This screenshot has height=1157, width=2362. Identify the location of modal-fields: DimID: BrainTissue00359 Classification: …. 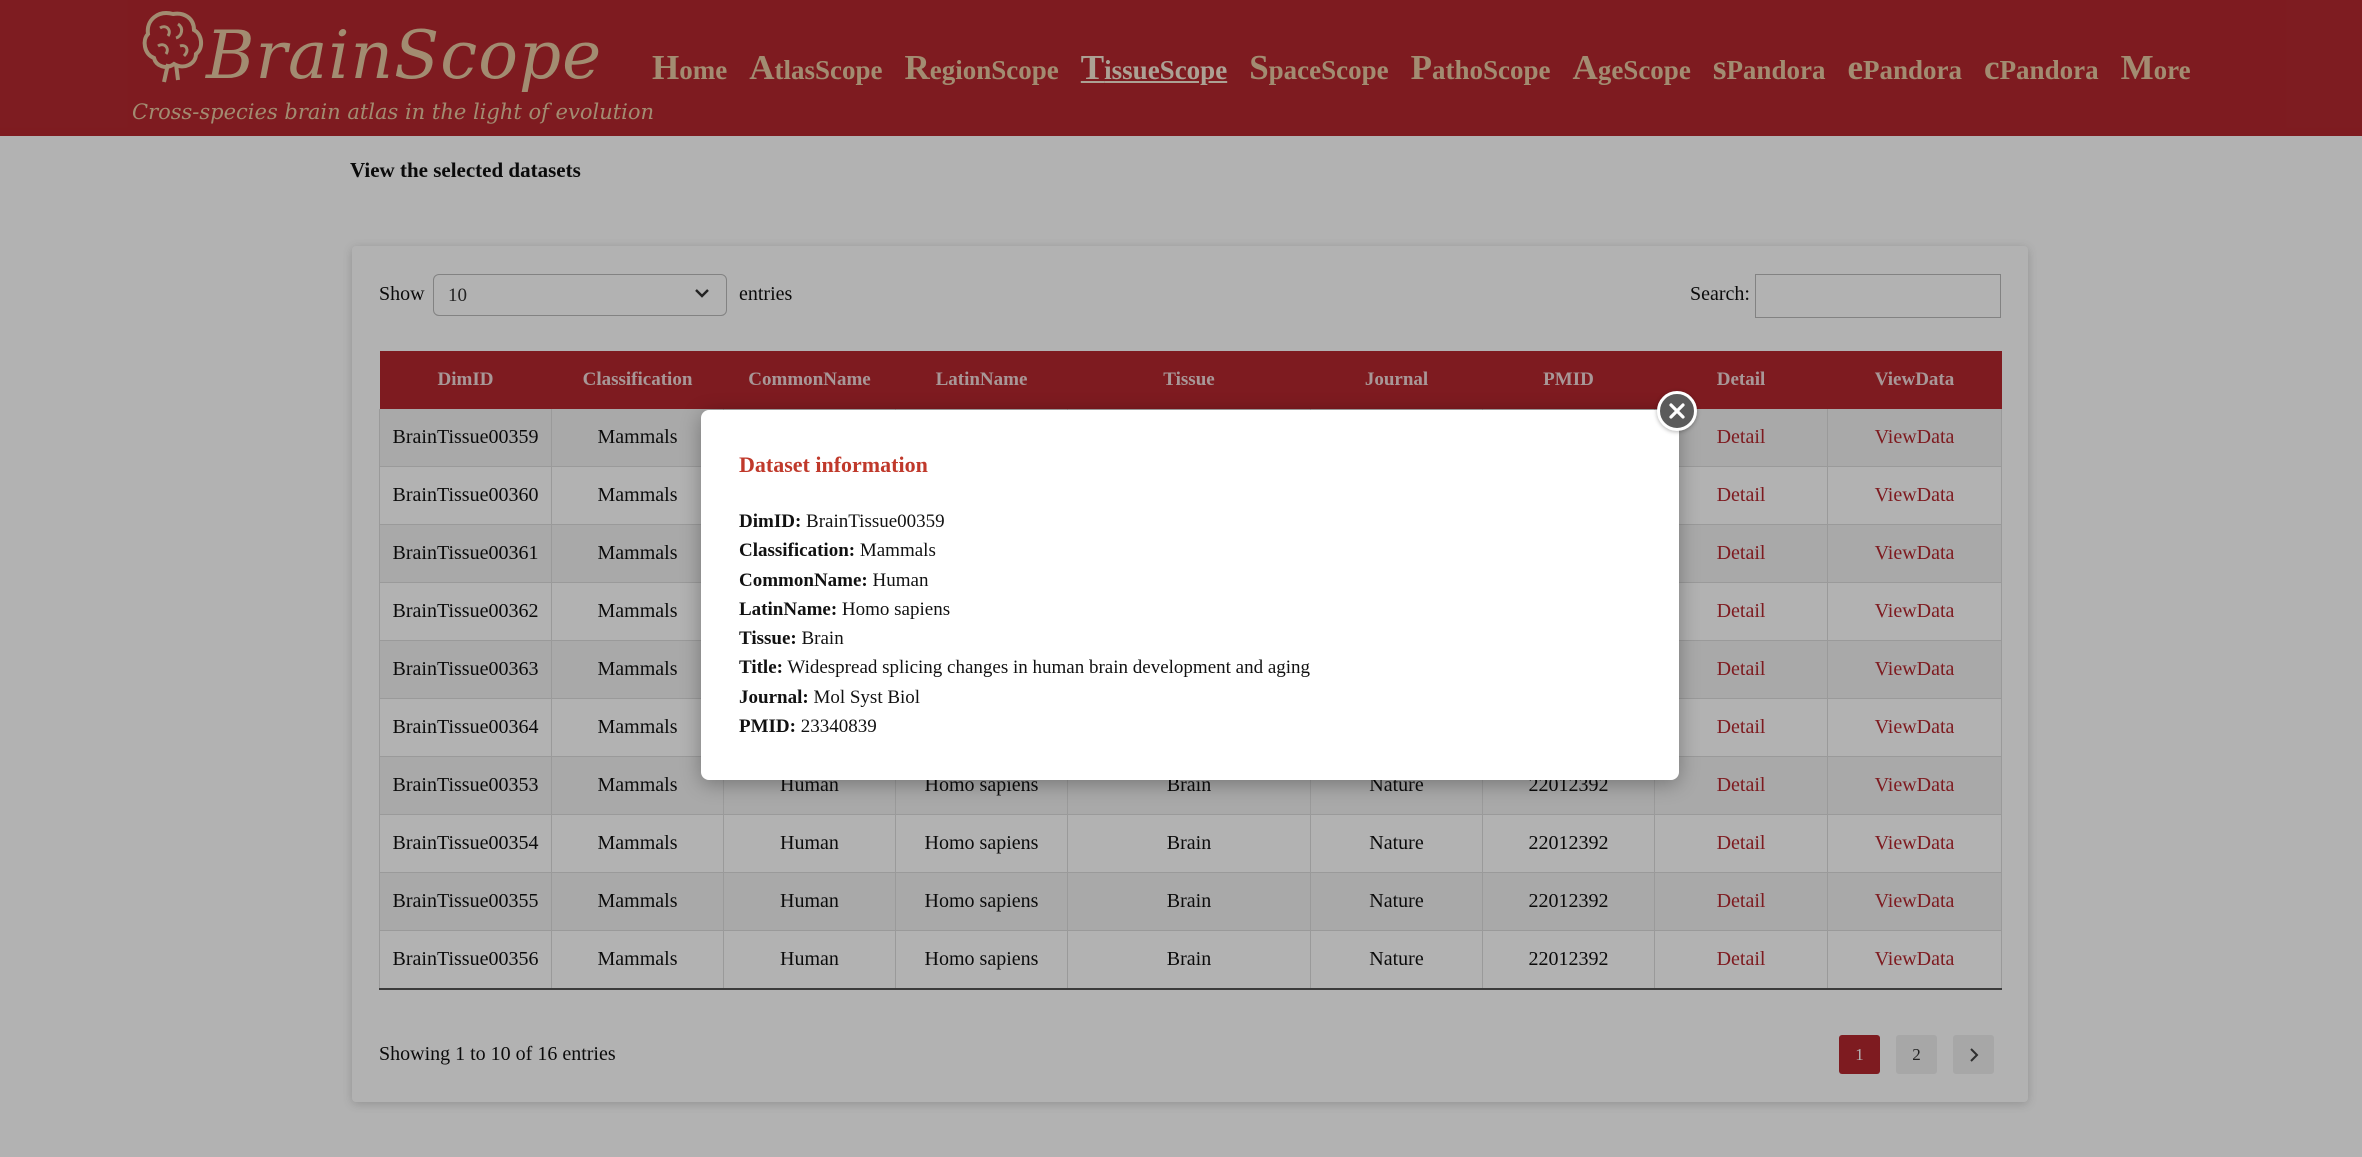
(1024, 624).